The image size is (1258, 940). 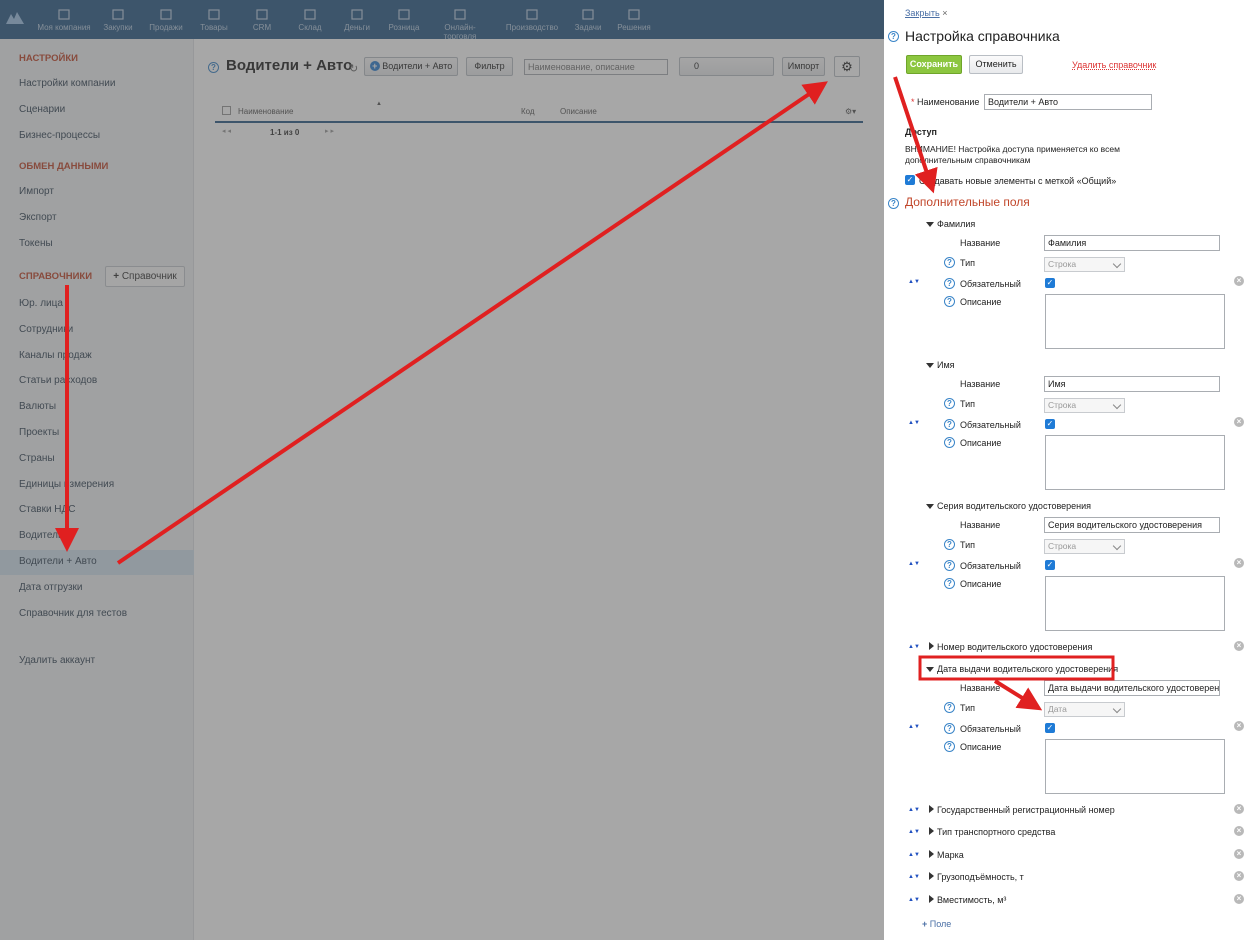 What do you see at coordinates (1016, 668) in the screenshot?
I see `highlight-box` at bounding box center [1016, 668].